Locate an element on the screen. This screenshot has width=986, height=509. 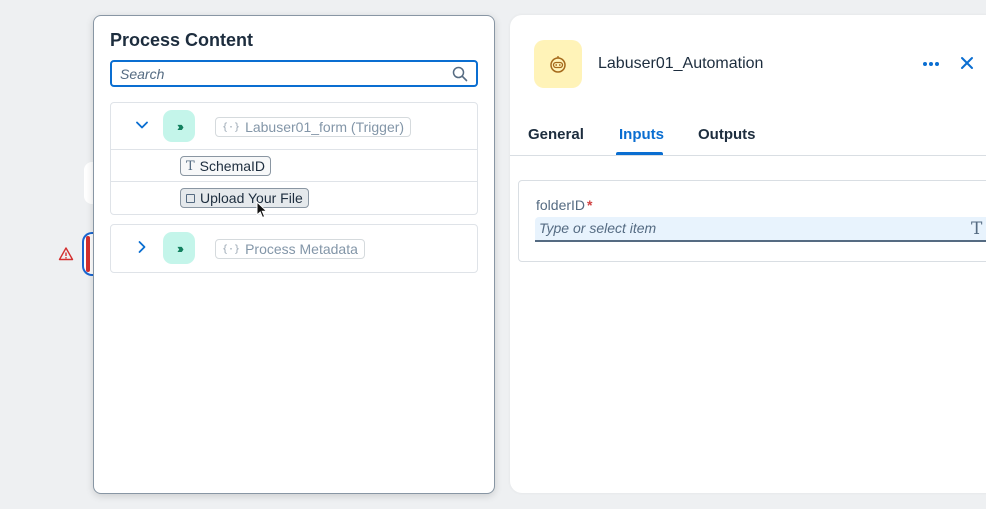
group-chip: {·} Labuser01_form (Trigger) is located at coordinates (313, 127).